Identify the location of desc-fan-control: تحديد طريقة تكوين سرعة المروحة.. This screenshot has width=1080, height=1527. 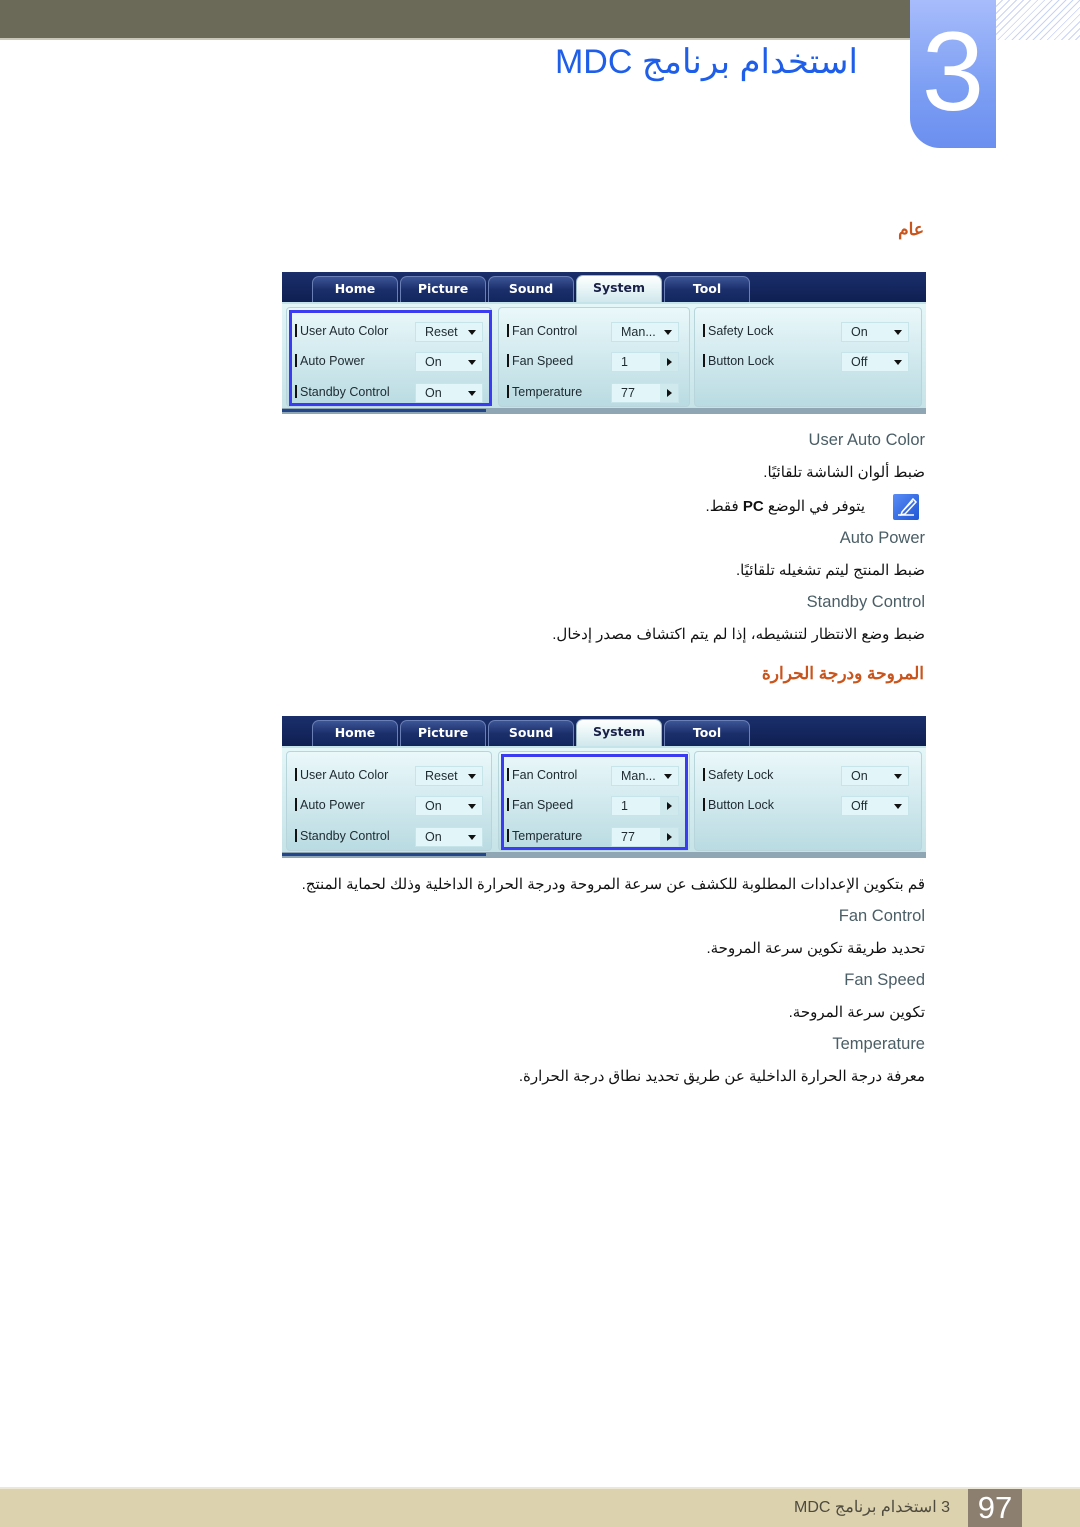
(815, 948).